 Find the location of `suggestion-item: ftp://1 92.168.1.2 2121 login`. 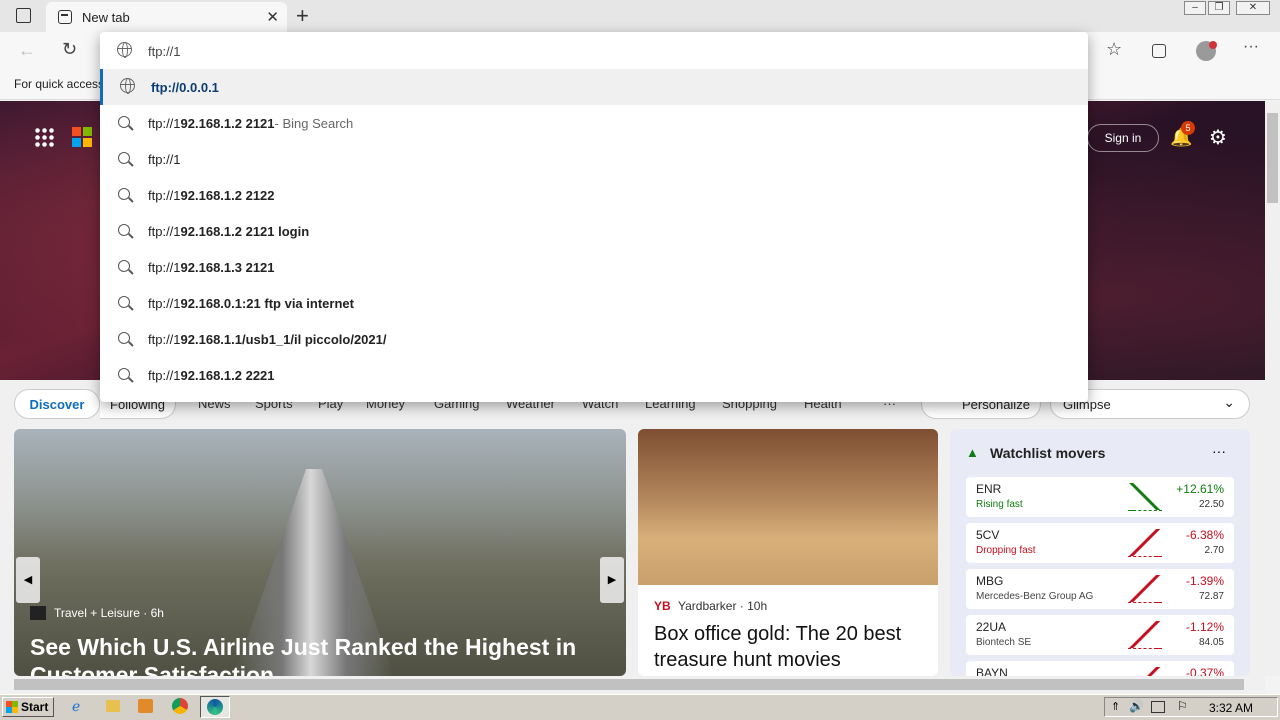

suggestion-item: ftp://1 92.168.1.2 2121 login is located at coordinates (594, 231).